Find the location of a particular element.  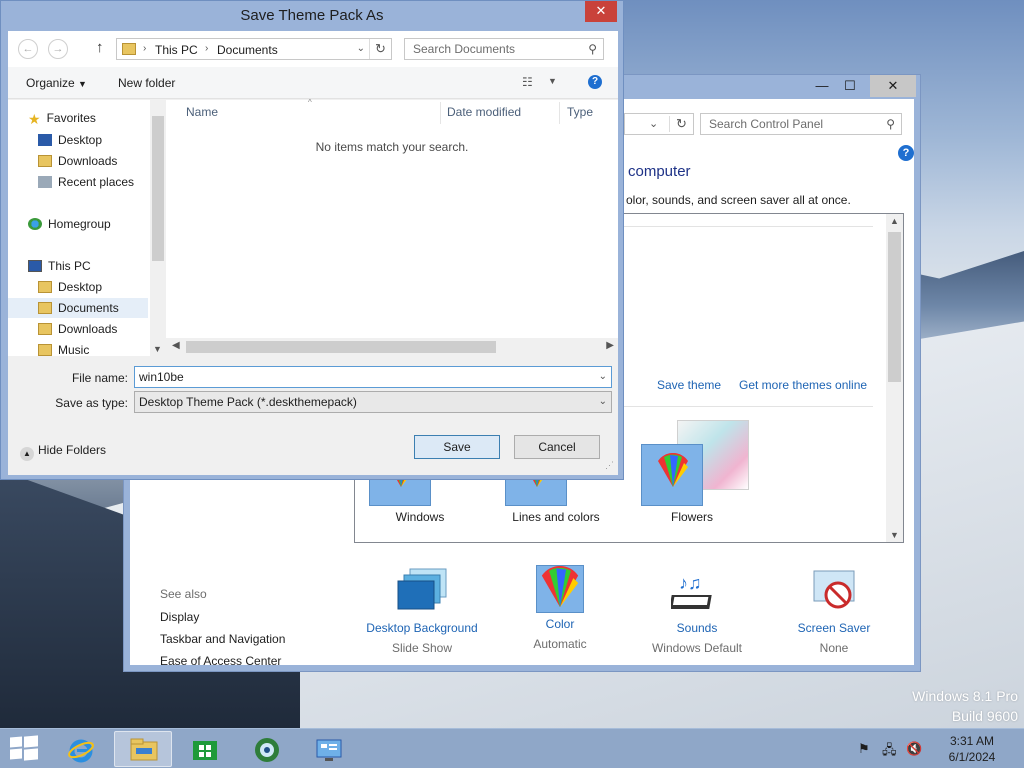

get-more-themes-link: Get more themes online is located at coordinates (803, 385).